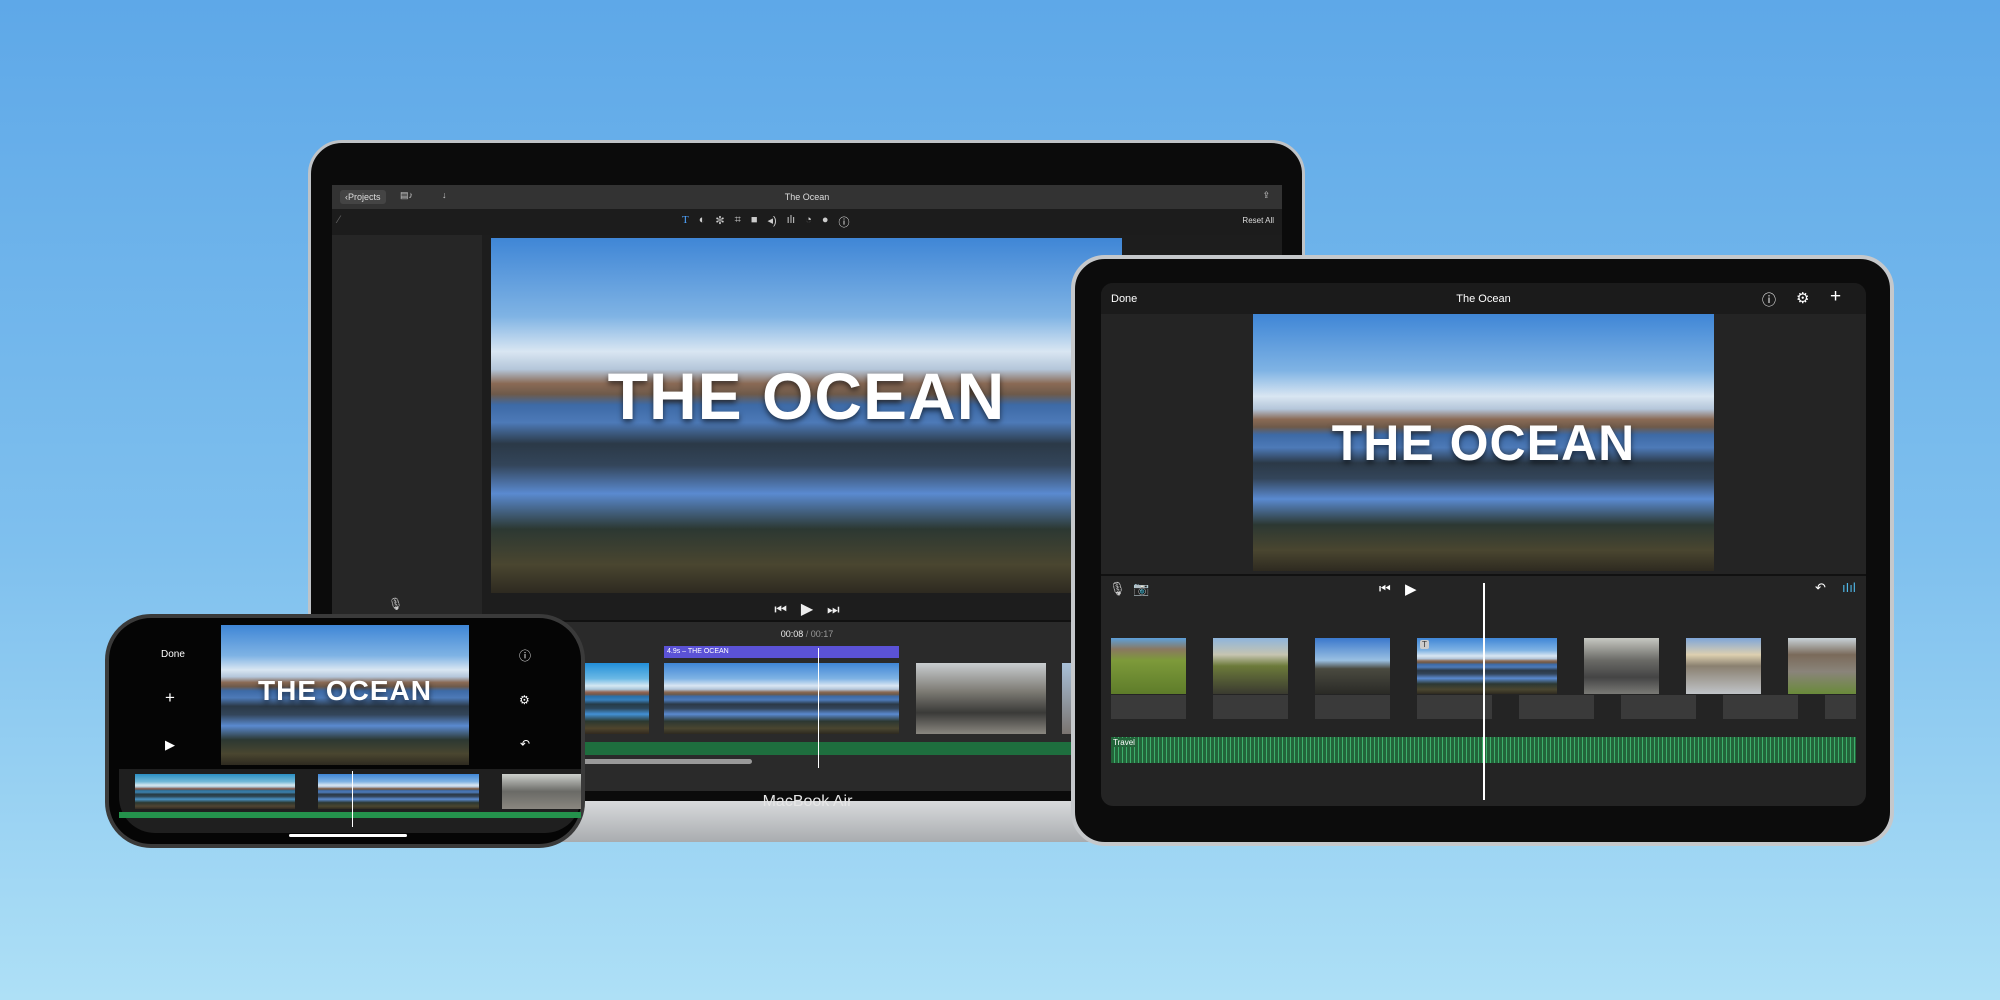 Image resolution: width=2000 pixels, height=1000 pixels. I want to click on camera-icon: 📷, so click(1141, 589).